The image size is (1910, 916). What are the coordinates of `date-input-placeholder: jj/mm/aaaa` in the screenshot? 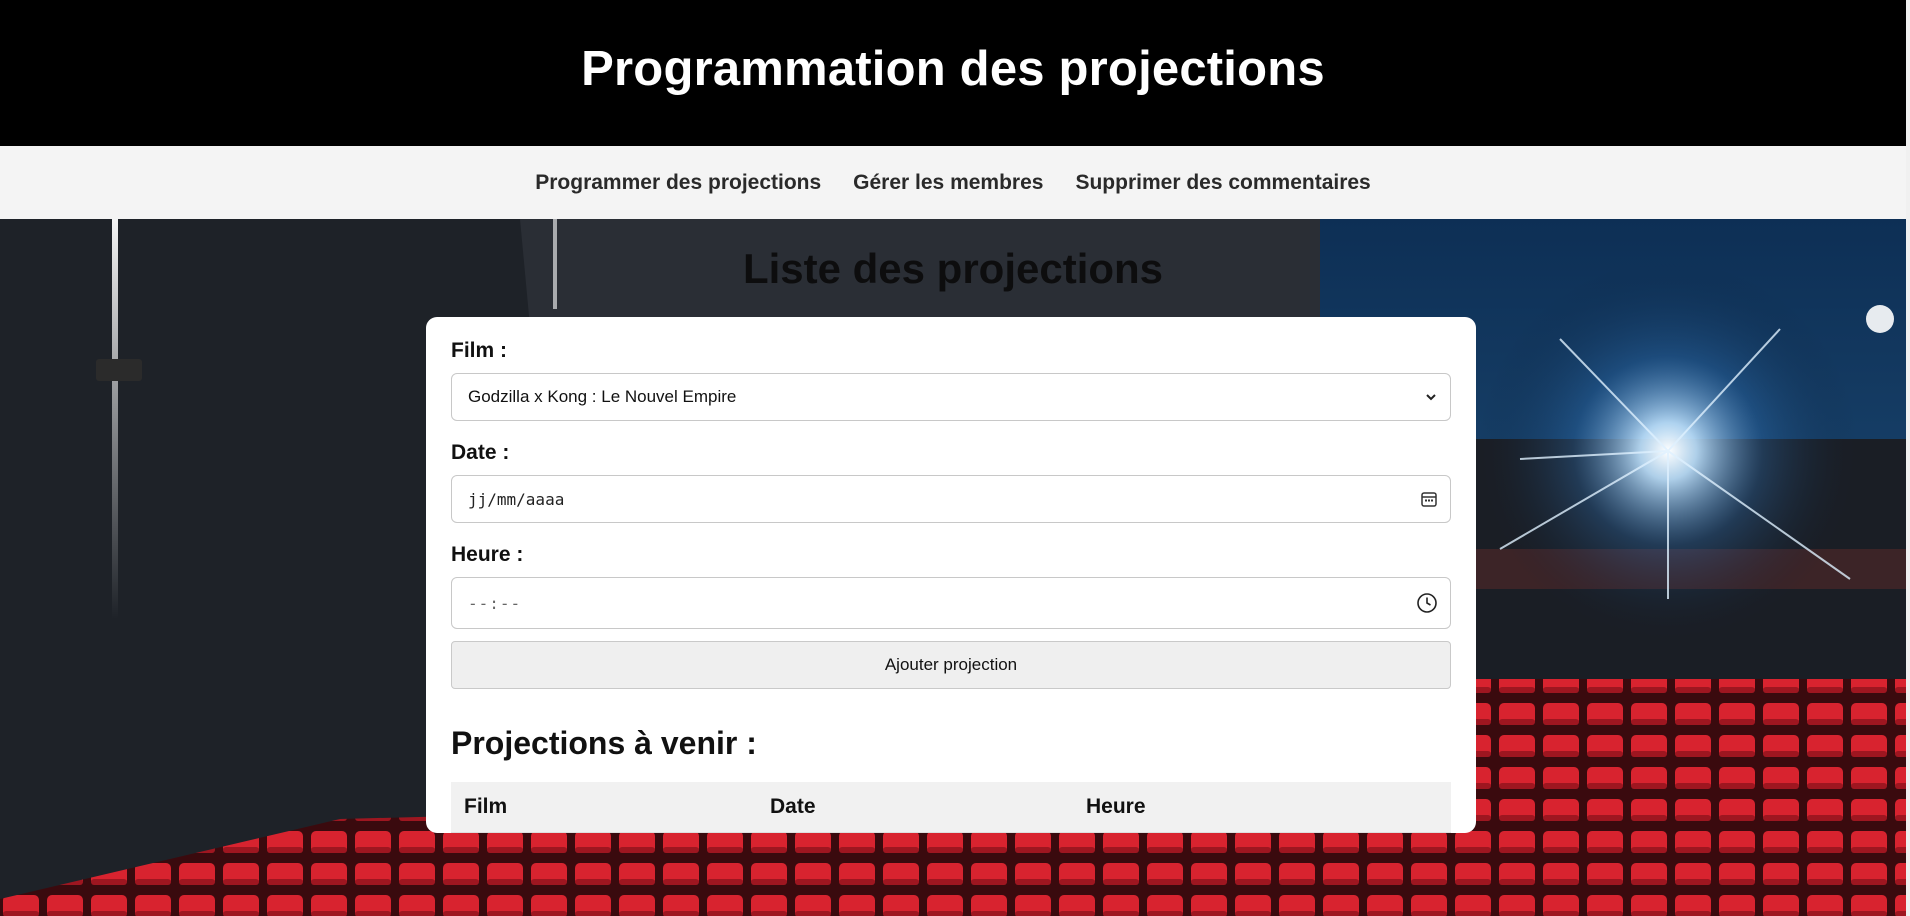 It's located at (516, 499).